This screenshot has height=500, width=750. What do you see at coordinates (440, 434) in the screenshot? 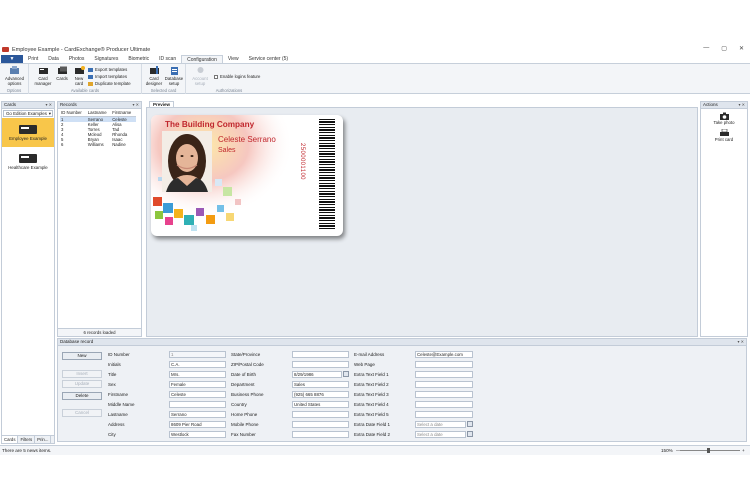
I see `extra-date-2-field: Select a date` at bounding box center [440, 434].